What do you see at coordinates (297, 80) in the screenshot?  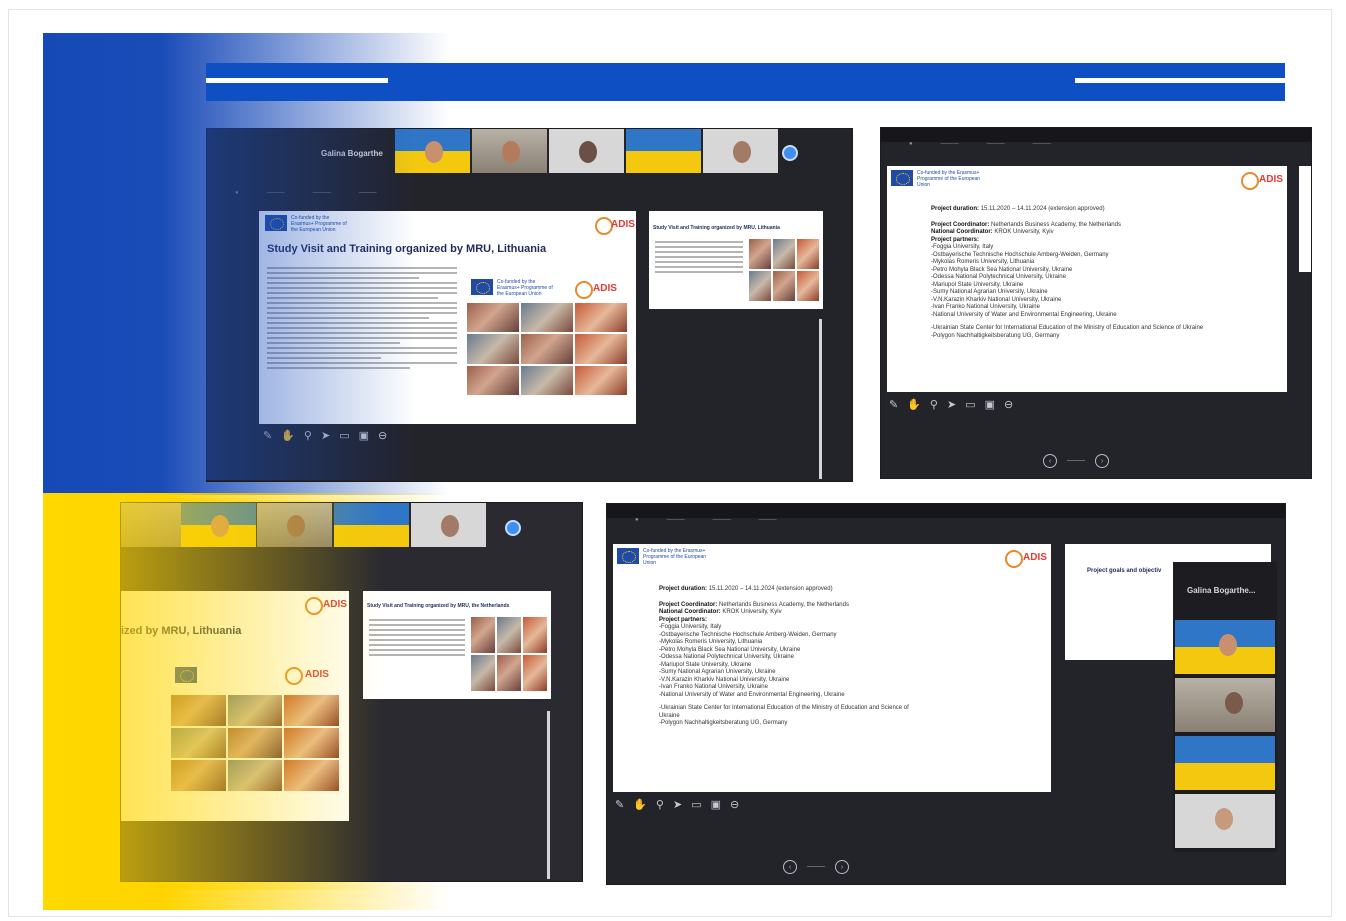 I see `bar-line-left` at bounding box center [297, 80].